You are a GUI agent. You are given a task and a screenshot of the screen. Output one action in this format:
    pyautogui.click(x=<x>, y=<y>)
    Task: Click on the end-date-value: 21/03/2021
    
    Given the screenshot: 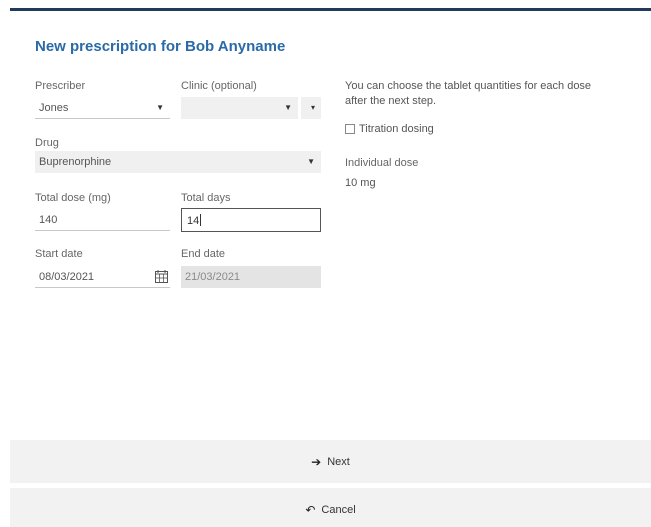 What is the action you would take?
    pyautogui.click(x=213, y=277)
    